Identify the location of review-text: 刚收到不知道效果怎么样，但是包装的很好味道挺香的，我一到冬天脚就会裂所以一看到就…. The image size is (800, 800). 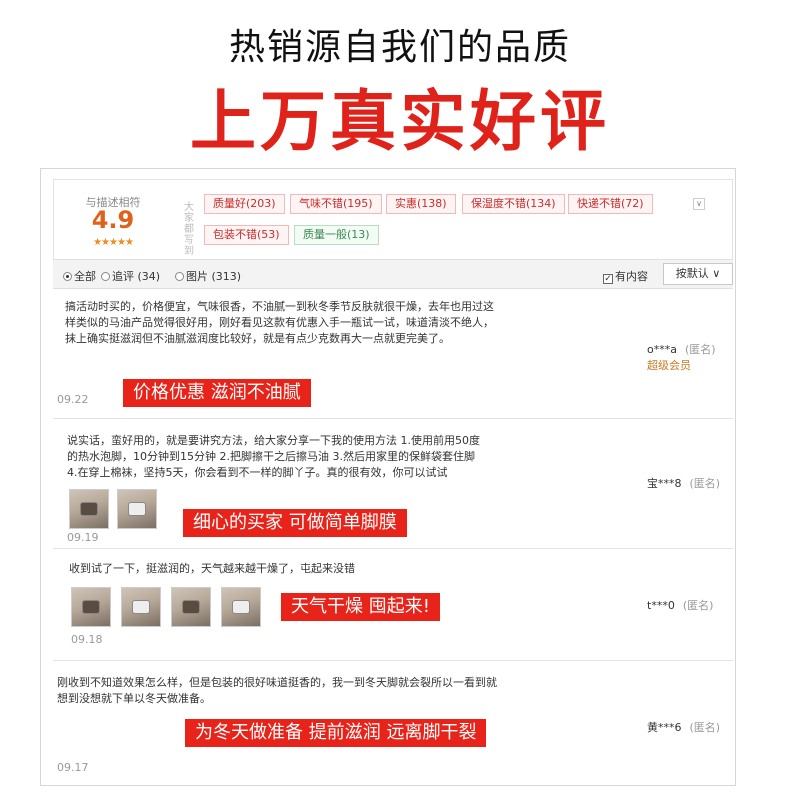
(277, 690).